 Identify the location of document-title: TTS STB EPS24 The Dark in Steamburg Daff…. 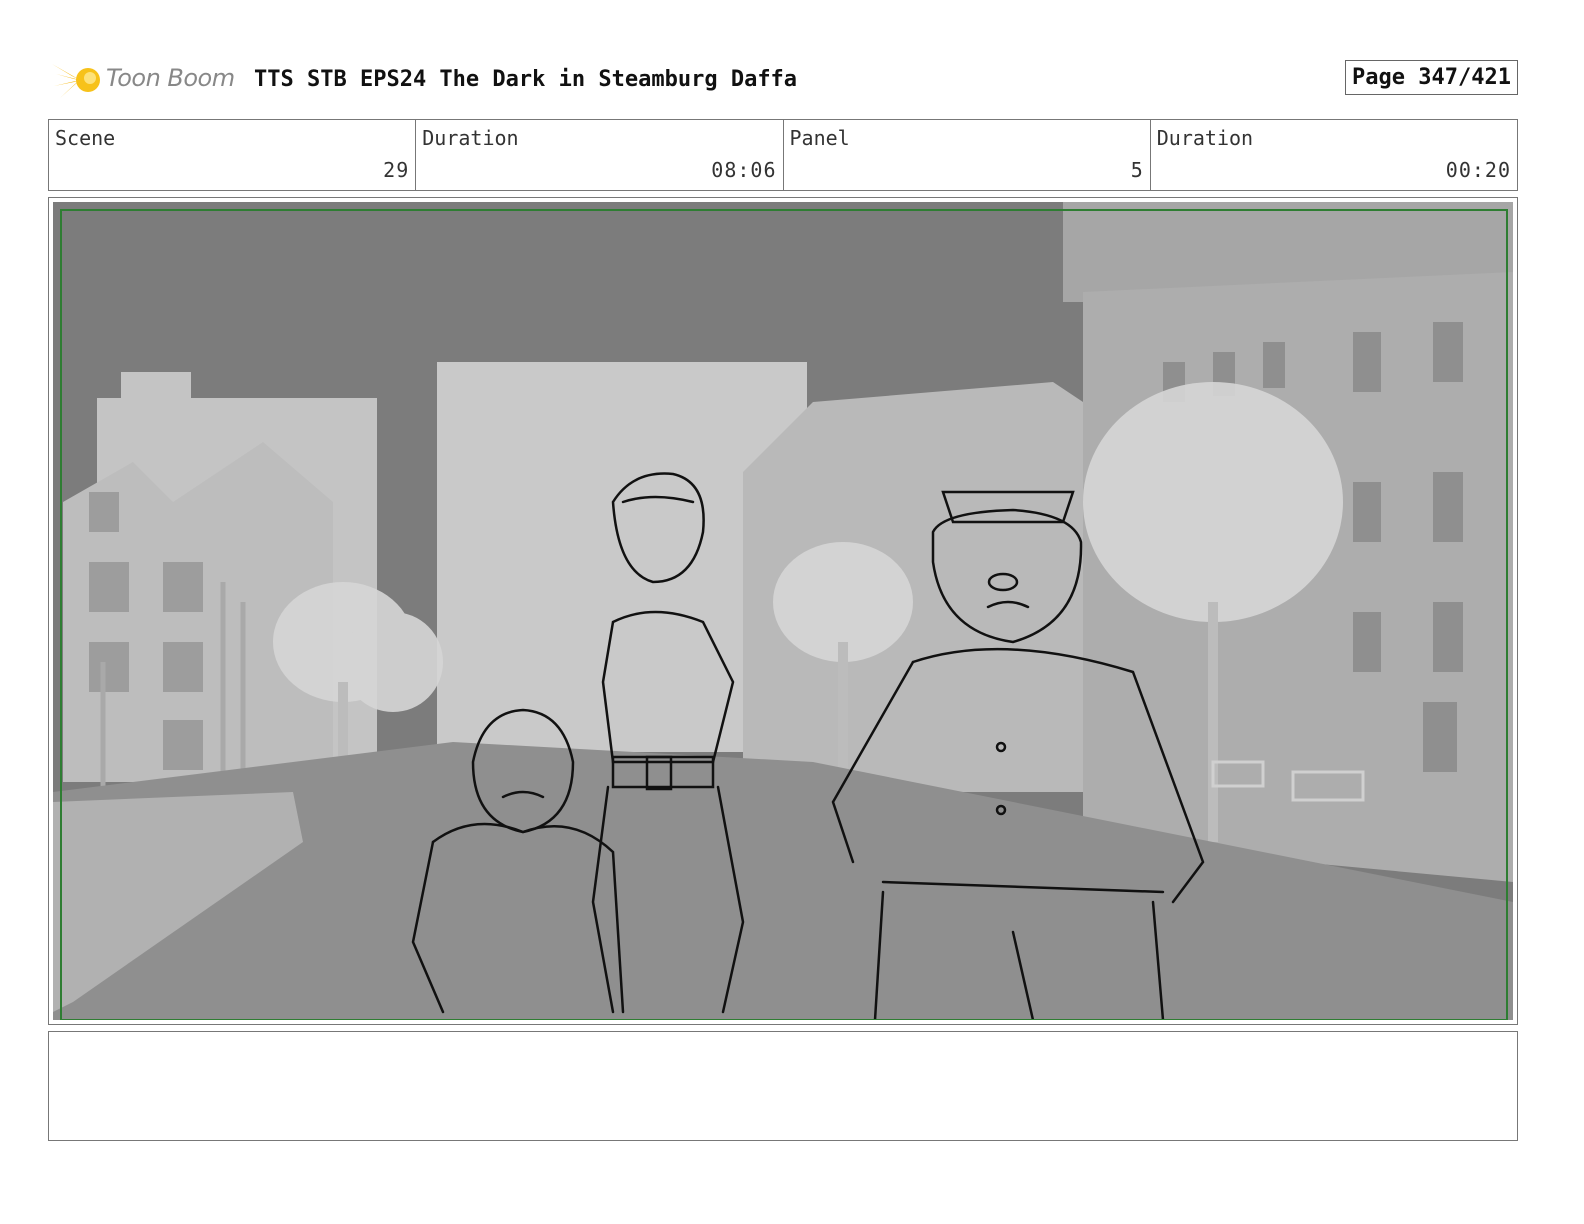
(526, 79).